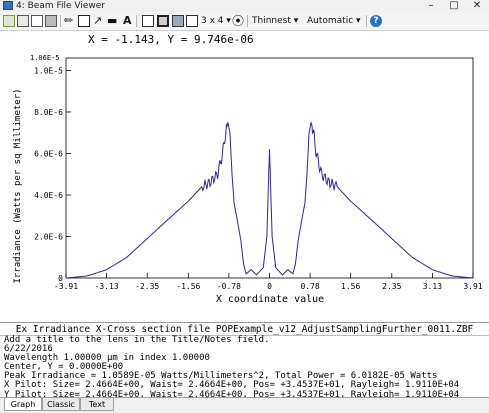 Image resolution: width=489 pixels, height=413 pixels. Describe the element at coordinates (472, 286) in the screenshot. I see `x-tick-label: 3.91` at that location.